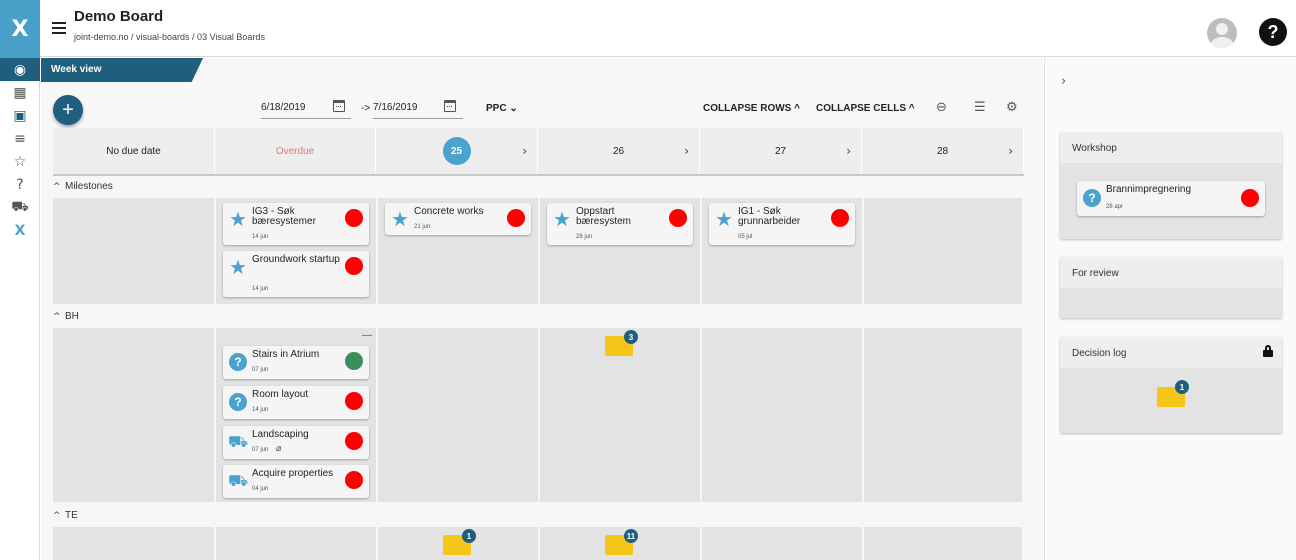 This screenshot has height=560, width=1296. What do you see at coordinates (20, 138) in the screenshot?
I see `list-check-icon: ≡` at bounding box center [20, 138].